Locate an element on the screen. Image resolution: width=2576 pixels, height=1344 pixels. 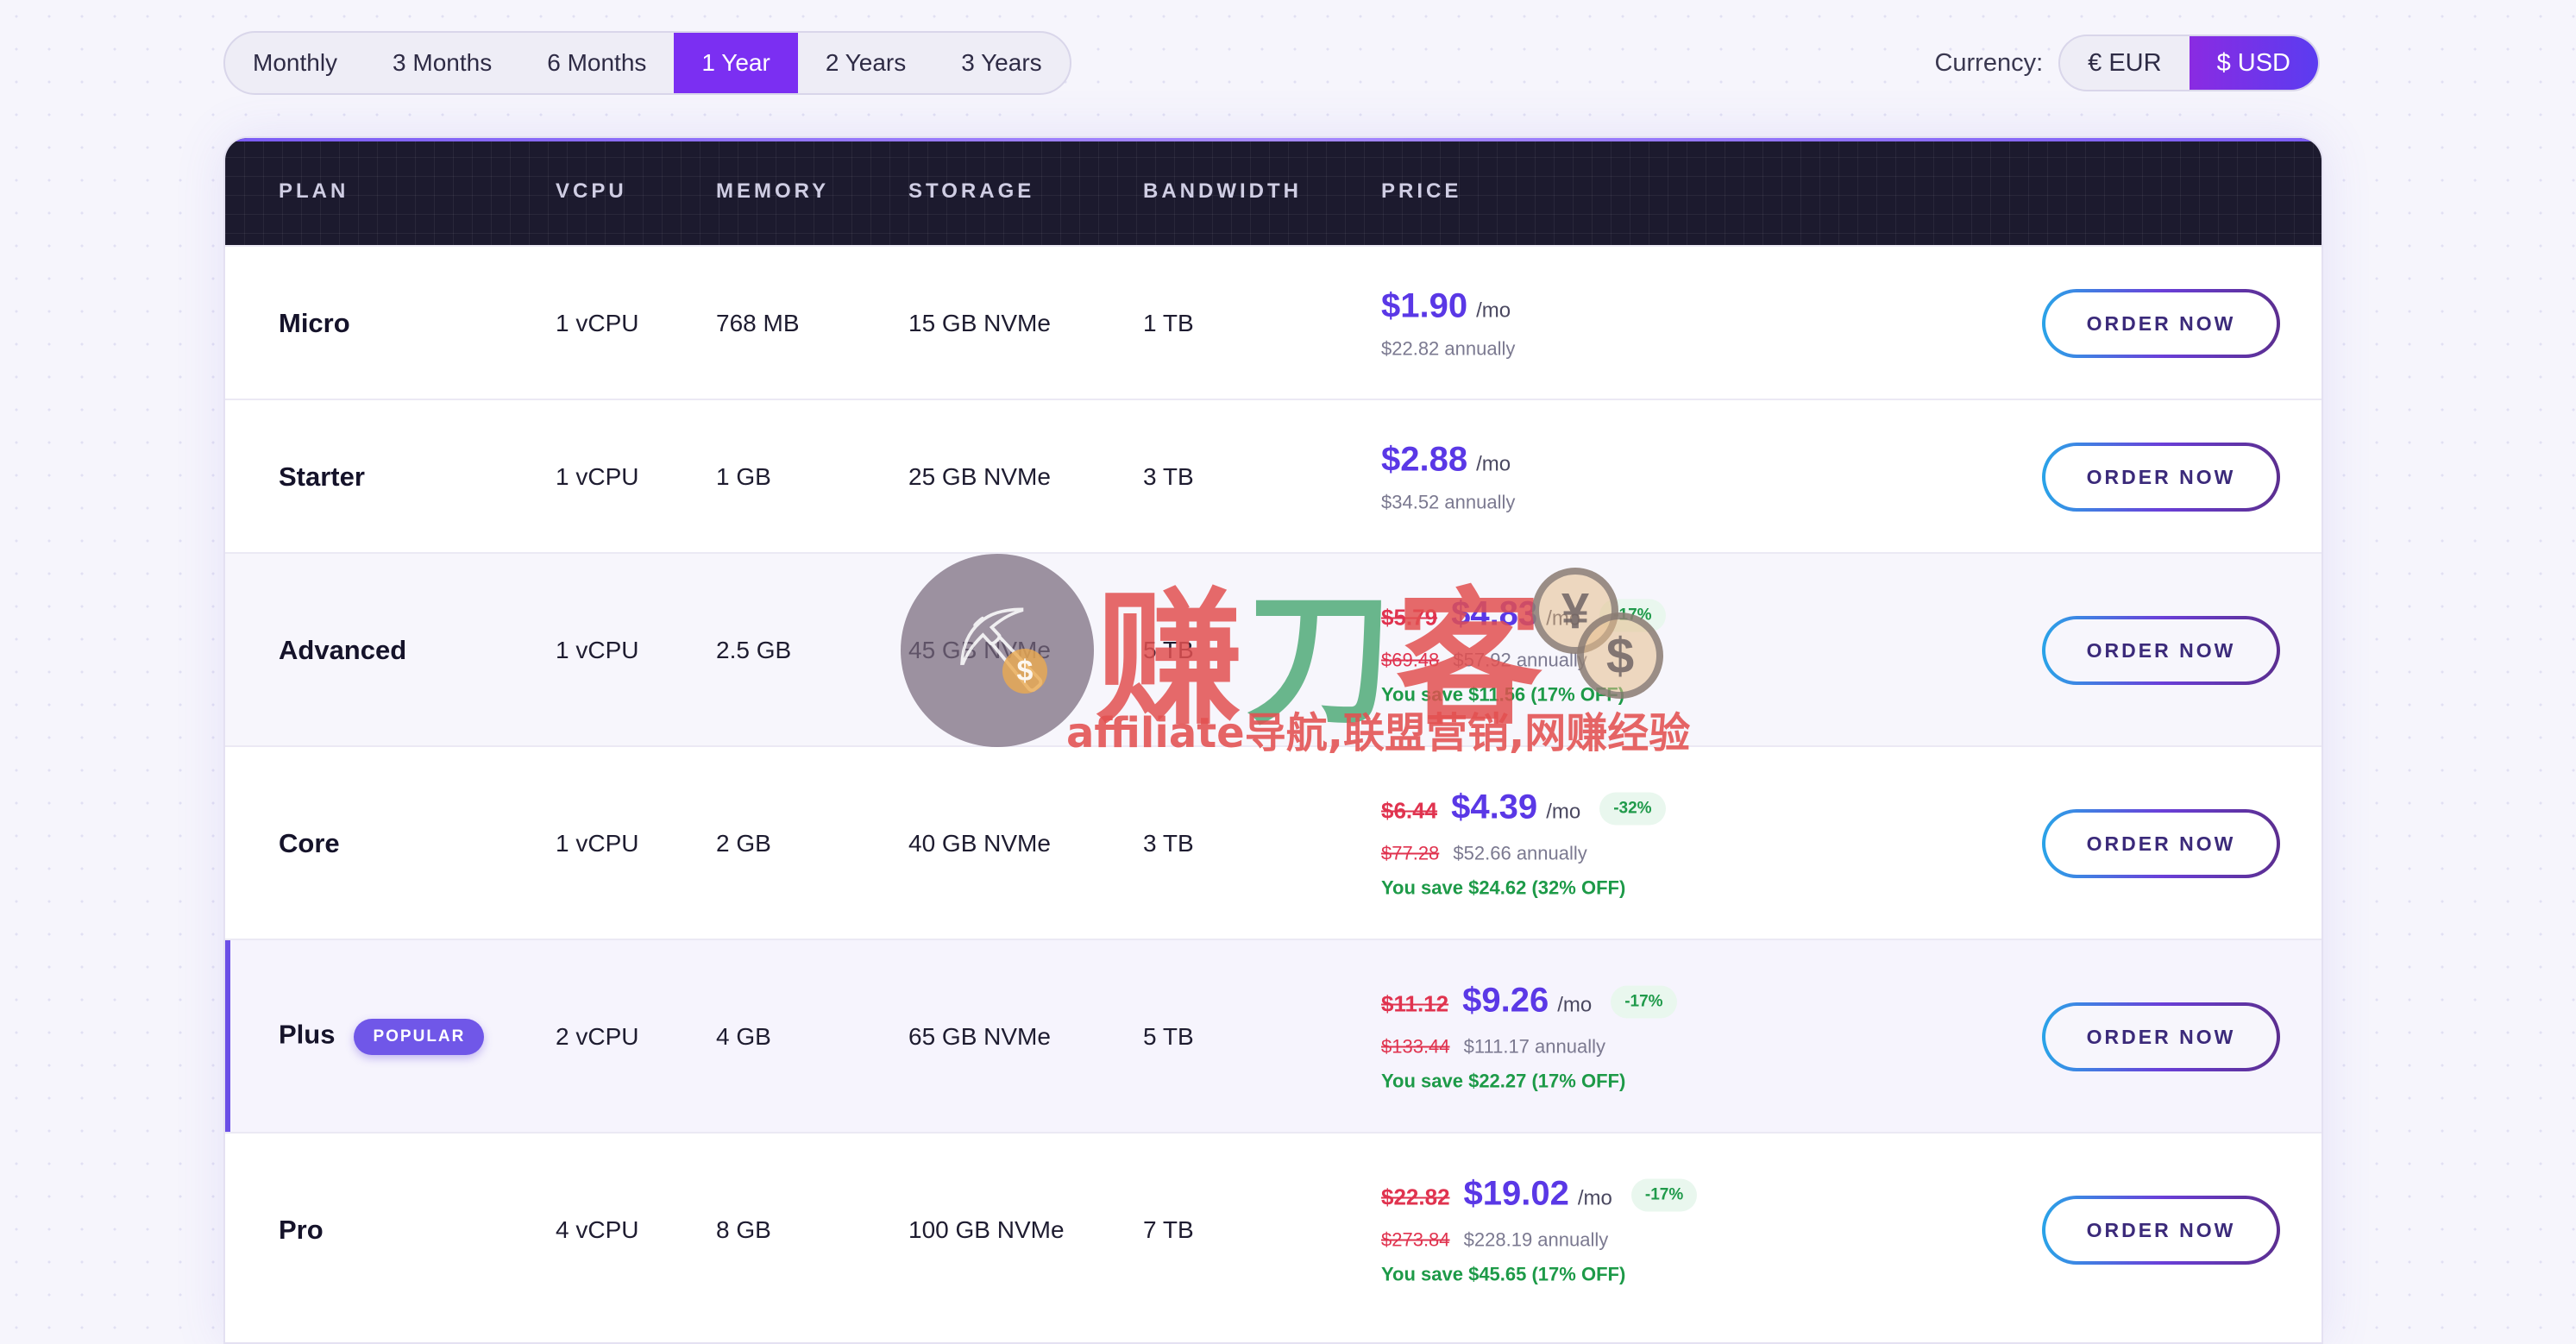
original-monthly-price: $11.12 is located at coordinates (1415, 1003).